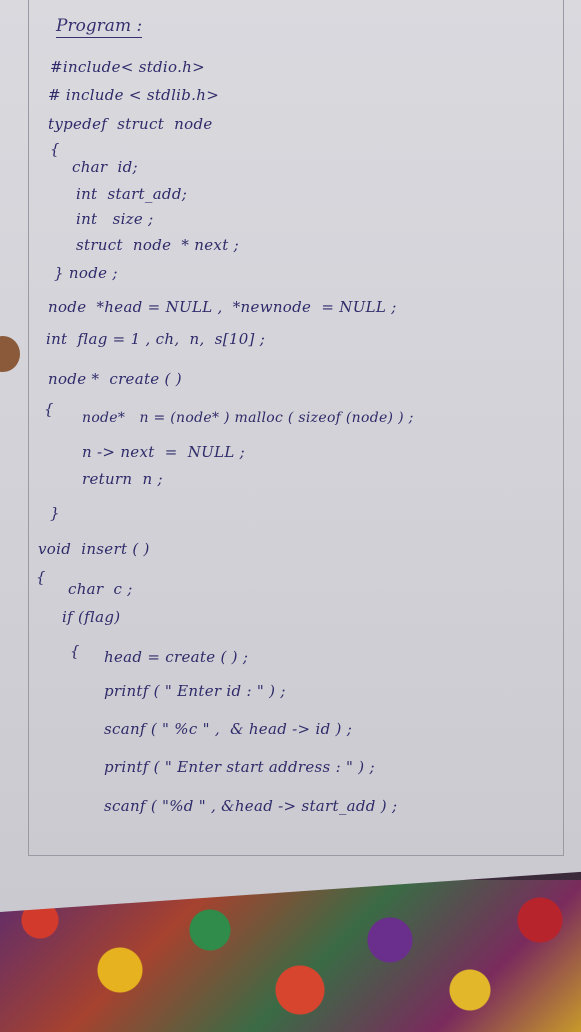 The height and width of the screenshot is (1032, 581). I want to click on code-line: #include< stdio.h>, so click(127, 67).